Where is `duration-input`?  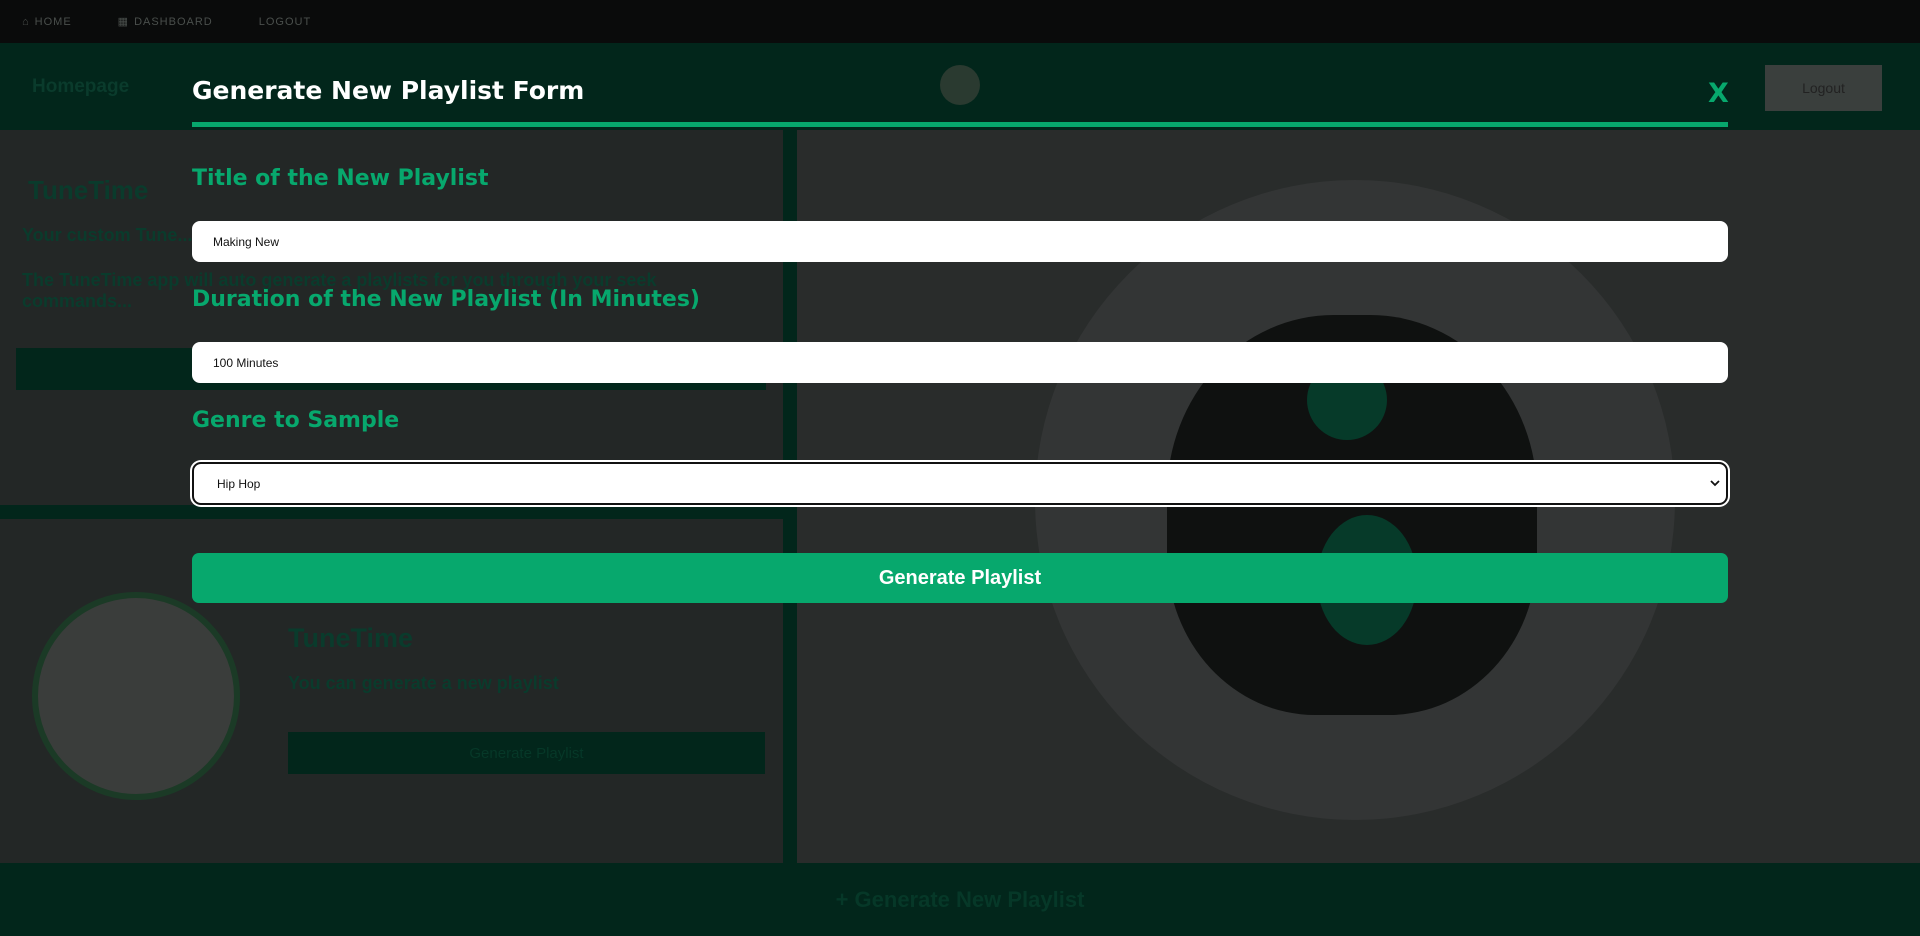 duration-input is located at coordinates (960, 362).